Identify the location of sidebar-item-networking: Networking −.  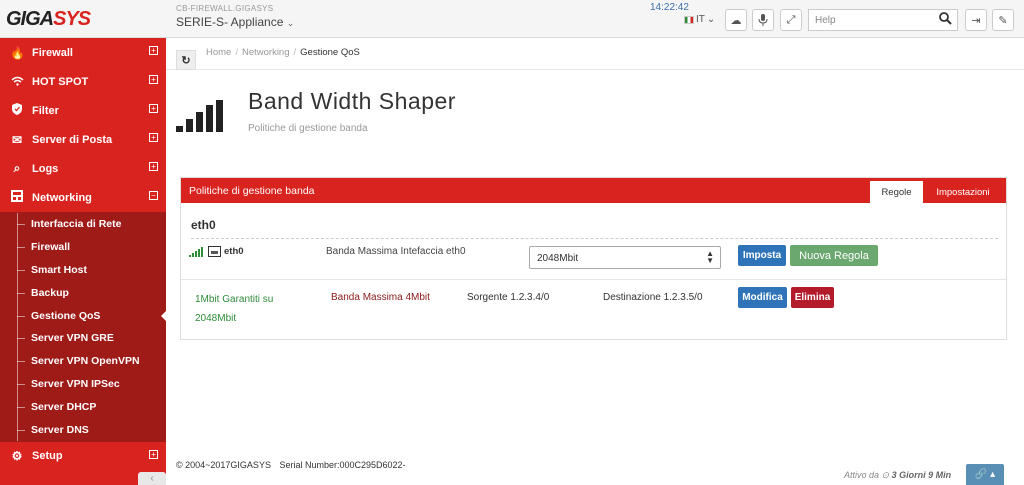
(83, 197).